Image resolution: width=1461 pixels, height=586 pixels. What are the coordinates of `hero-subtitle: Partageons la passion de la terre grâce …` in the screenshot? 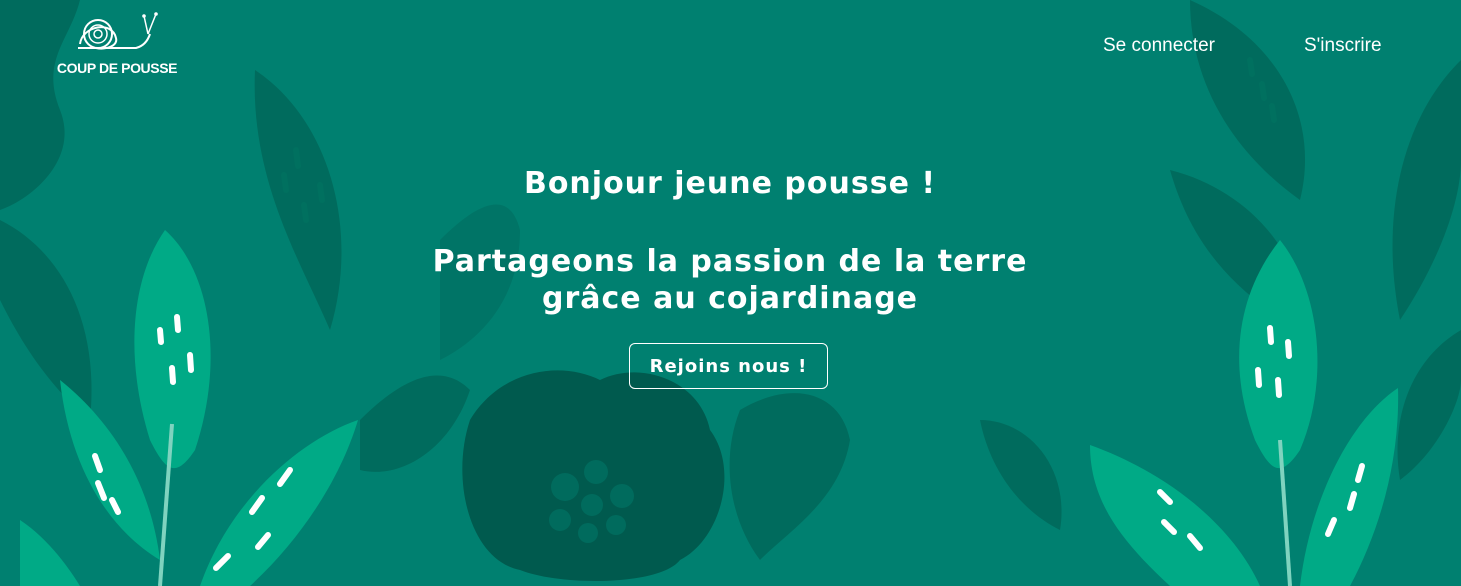 It's located at (730, 280).